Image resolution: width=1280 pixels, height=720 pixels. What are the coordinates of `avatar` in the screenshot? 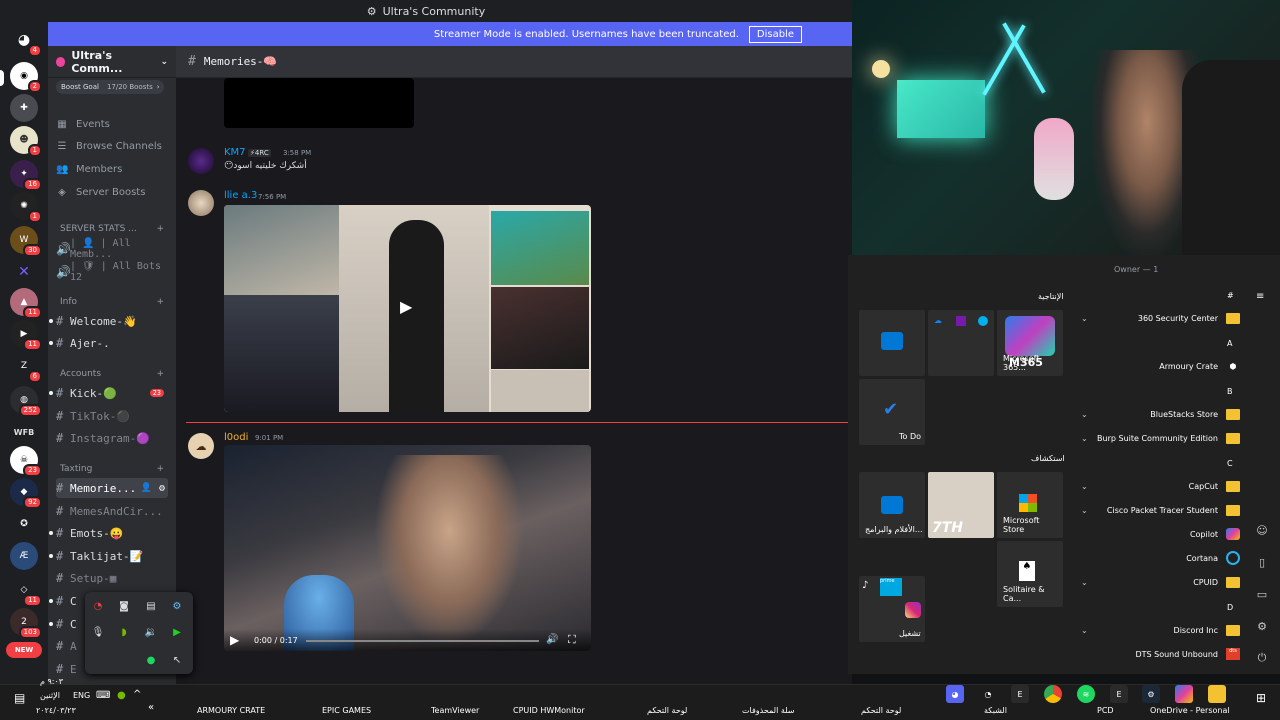 It's located at (201, 161).